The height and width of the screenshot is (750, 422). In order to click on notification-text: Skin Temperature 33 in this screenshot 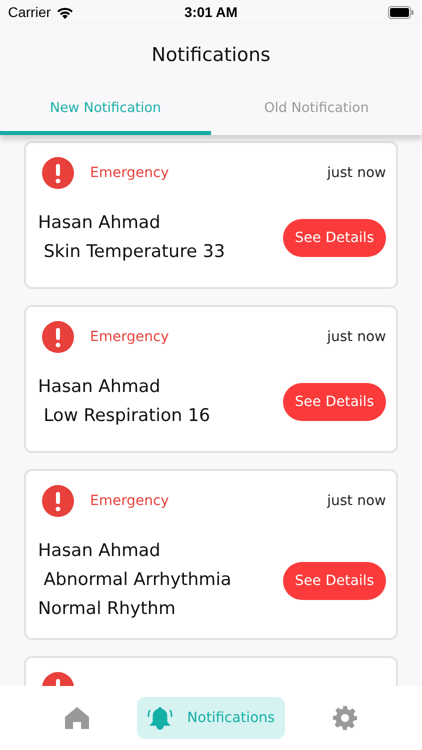, I will do `click(134, 252)`.